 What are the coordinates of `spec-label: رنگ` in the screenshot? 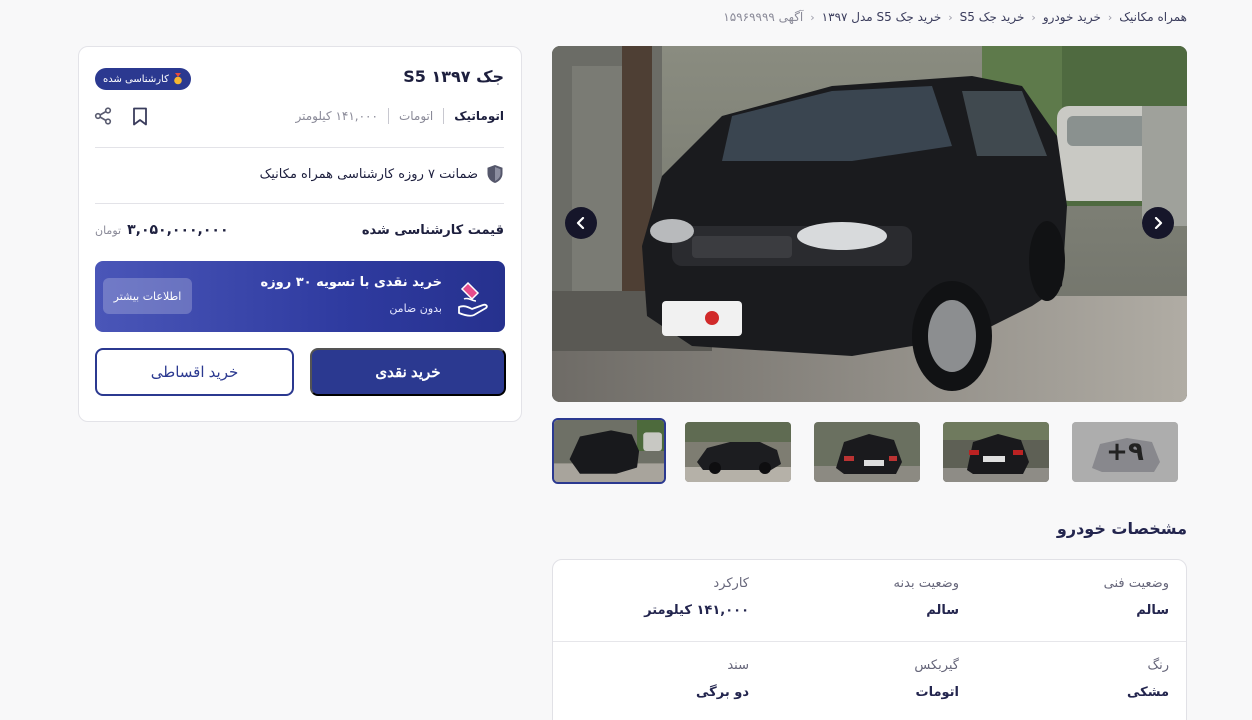 It's located at (1158, 665).